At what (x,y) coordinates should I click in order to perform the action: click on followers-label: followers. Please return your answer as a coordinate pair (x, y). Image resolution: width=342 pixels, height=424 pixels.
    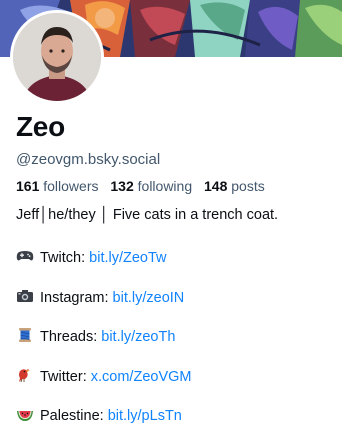
    Looking at the image, I should click on (71, 186).